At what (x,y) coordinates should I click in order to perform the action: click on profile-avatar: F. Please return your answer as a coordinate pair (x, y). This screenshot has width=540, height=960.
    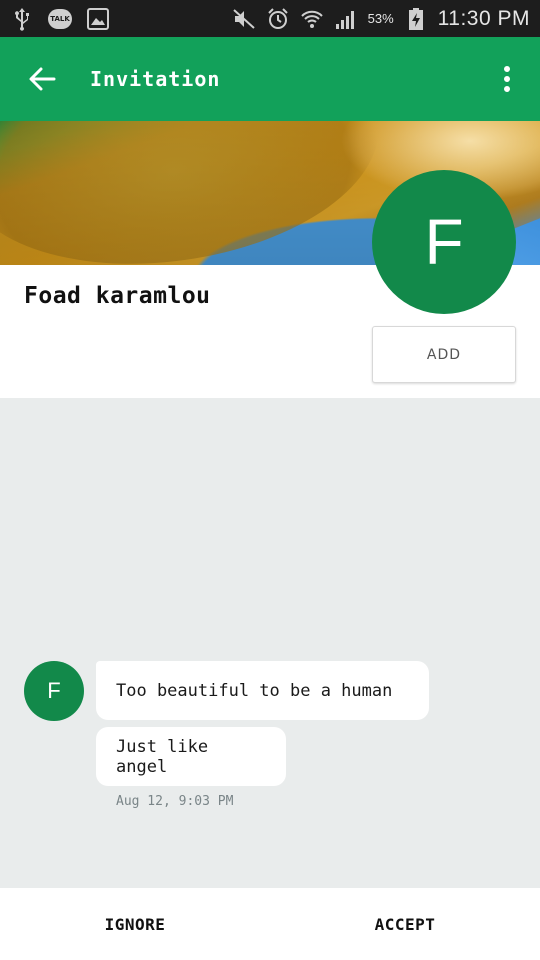
    Looking at the image, I should click on (444, 242).